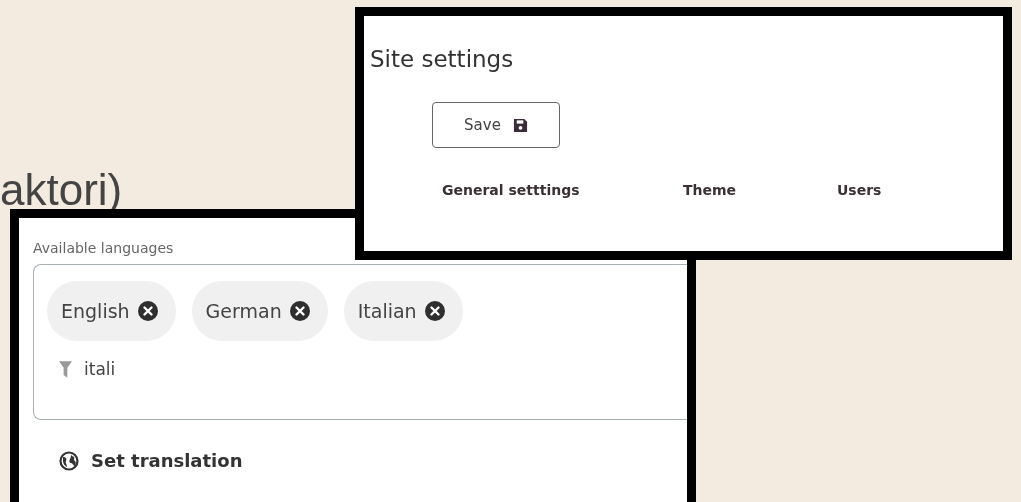 The width and height of the screenshot is (1021, 502). I want to click on settings-tab: Theme, so click(760, 190).